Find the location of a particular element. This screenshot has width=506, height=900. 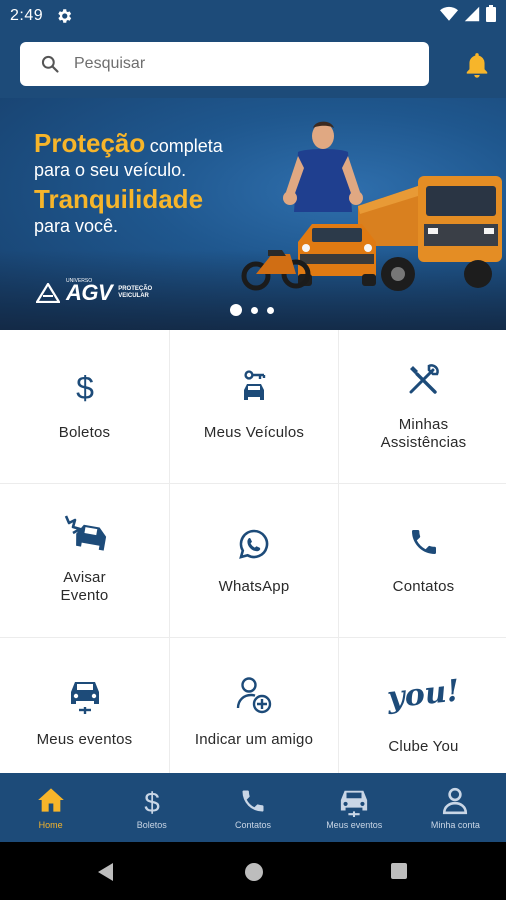

nav-label: Home is located at coordinates (50, 825).